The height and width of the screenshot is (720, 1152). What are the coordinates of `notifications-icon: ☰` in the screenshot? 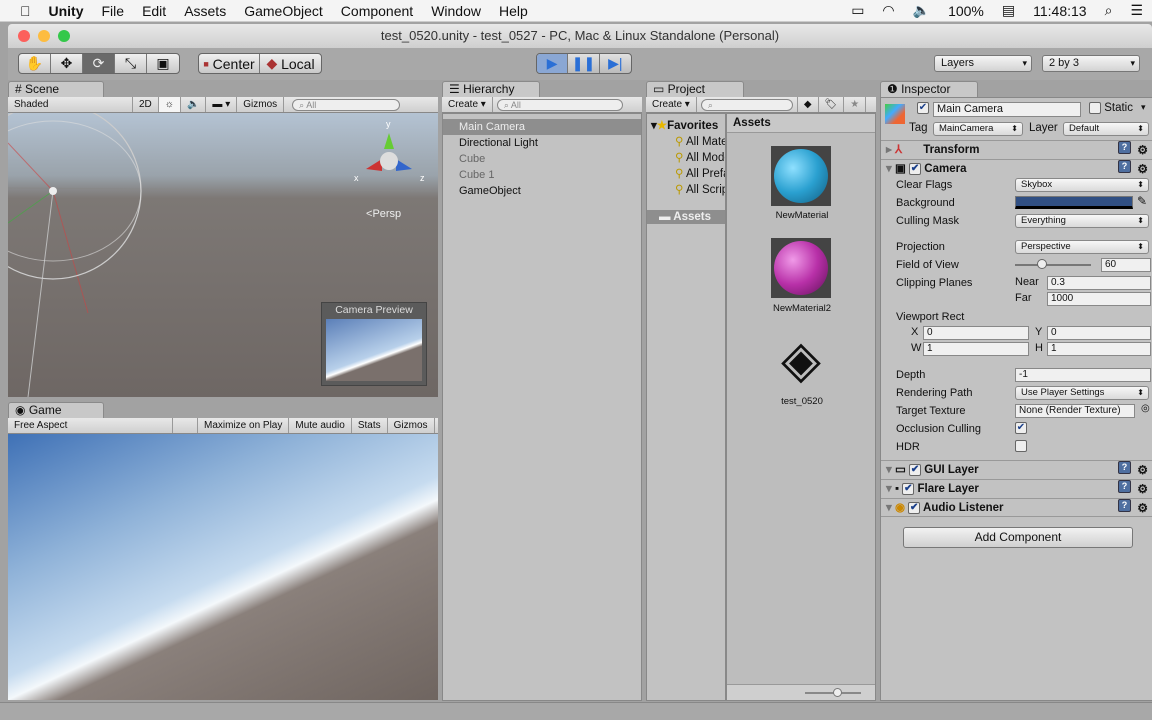 It's located at (1136, 10).